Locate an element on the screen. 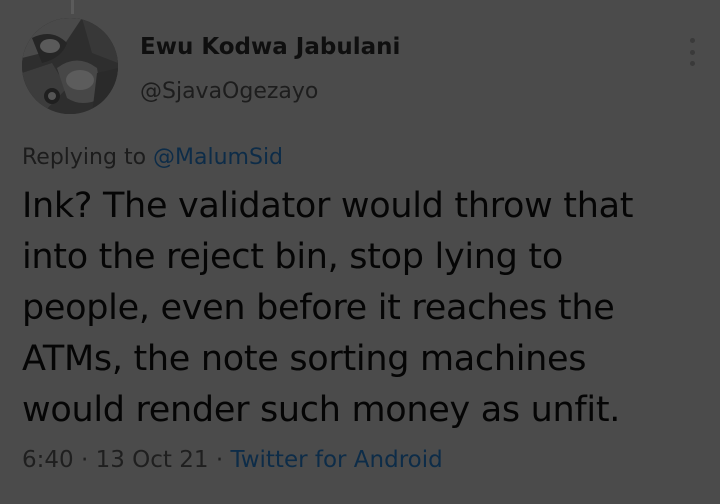 The height and width of the screenshot is (504, 720). tweet-text-line: people, even before it reaches the is located at coordinates (318, 308).